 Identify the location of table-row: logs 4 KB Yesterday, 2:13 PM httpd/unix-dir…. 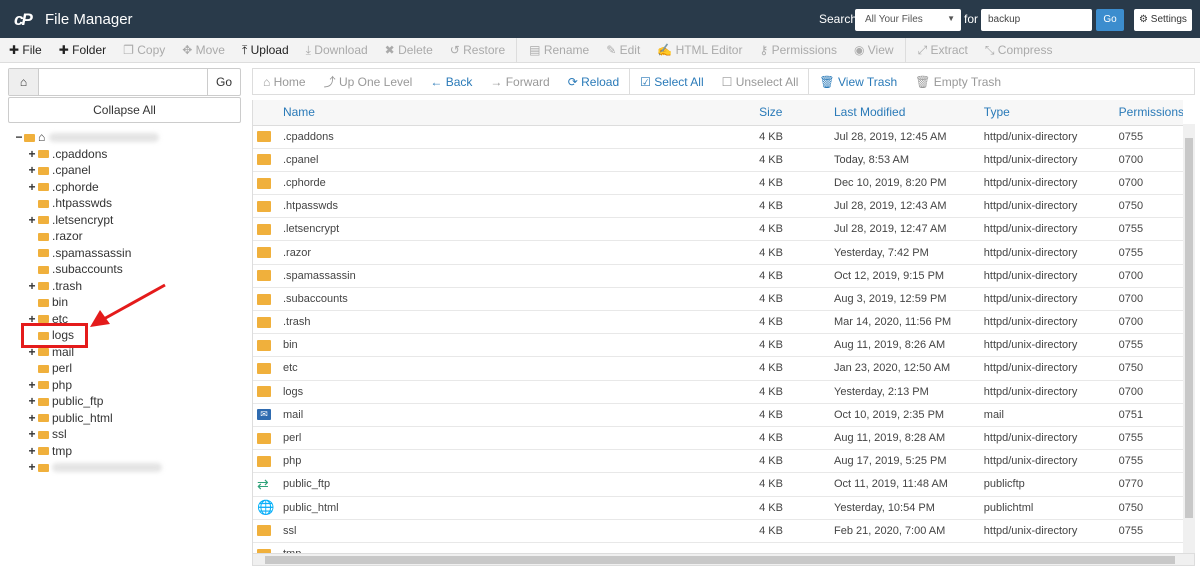
(718, 392).